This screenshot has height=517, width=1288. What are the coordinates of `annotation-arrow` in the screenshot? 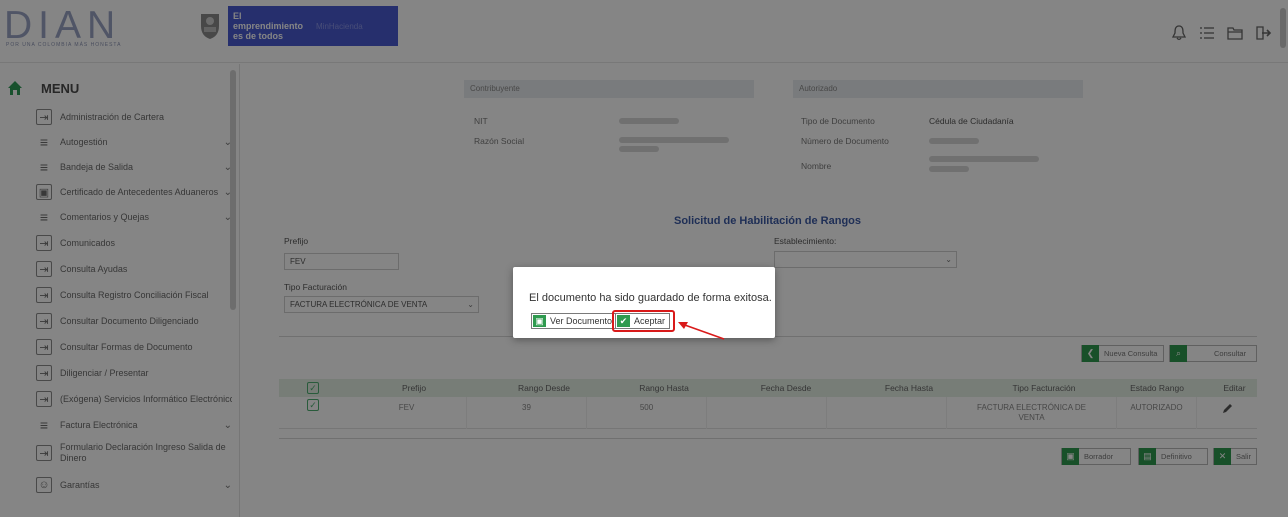 It's located at (701, 331).